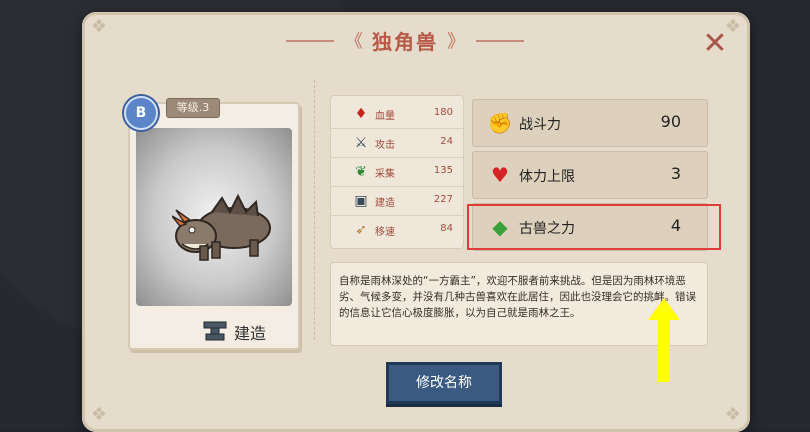 Image resolution: width=810 pixels, height=432 pixels. What do you see at coordinates (193, 108) in the screenshot?
I see `level-tag: 等级.3` at bounding box center [193, 108].